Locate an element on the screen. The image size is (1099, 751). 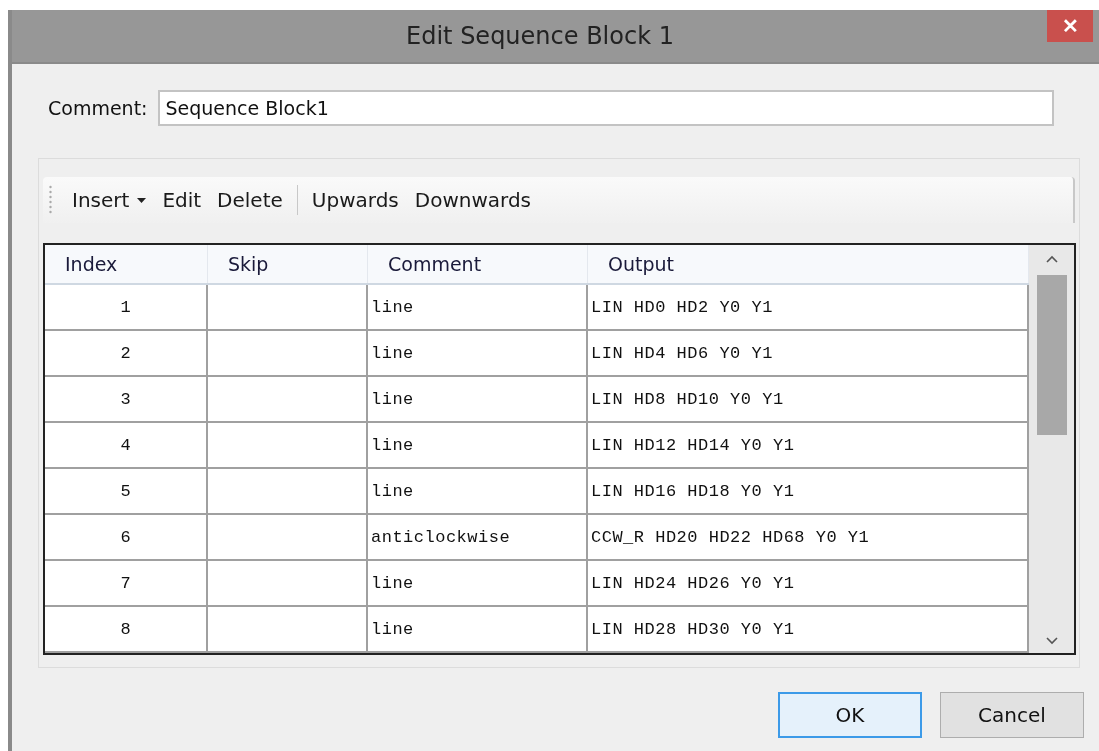
column-header: Comment is located at coordinates (478, 264).